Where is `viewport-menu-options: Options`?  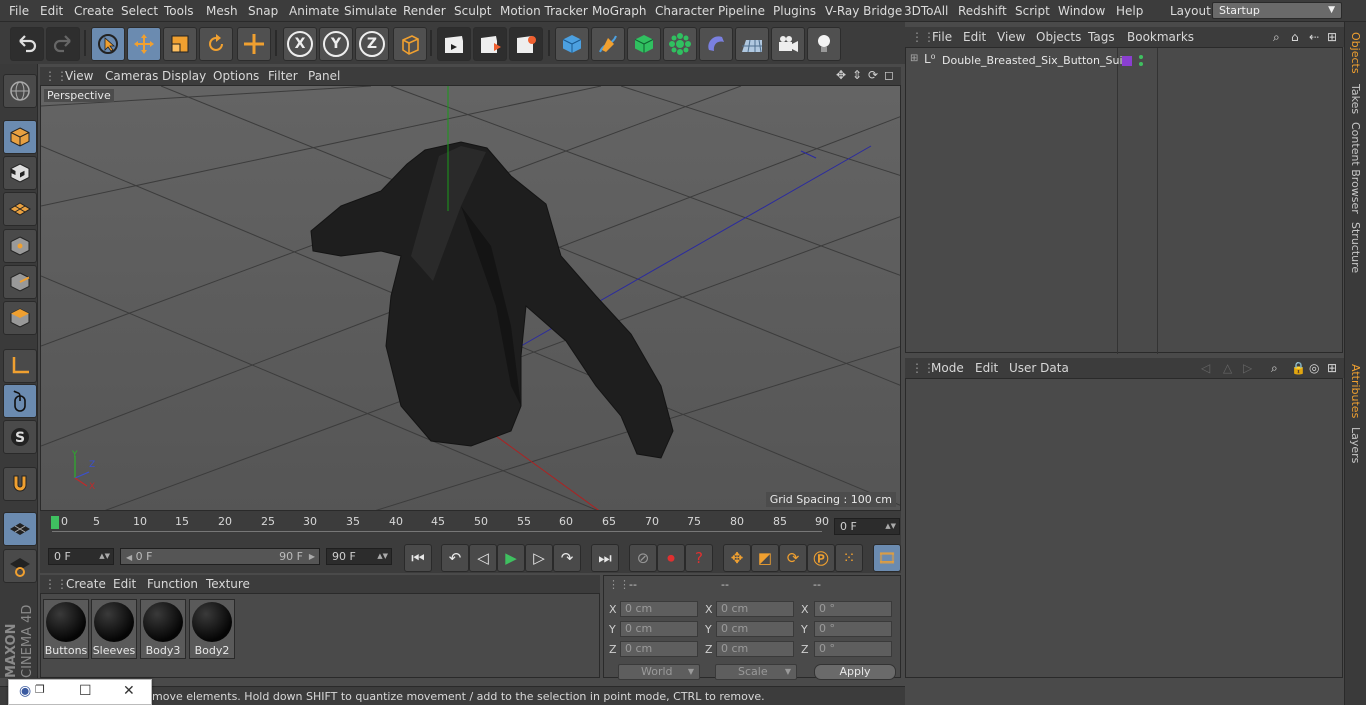
viewport-menu-options: Options is located at coordinates (236, 76).